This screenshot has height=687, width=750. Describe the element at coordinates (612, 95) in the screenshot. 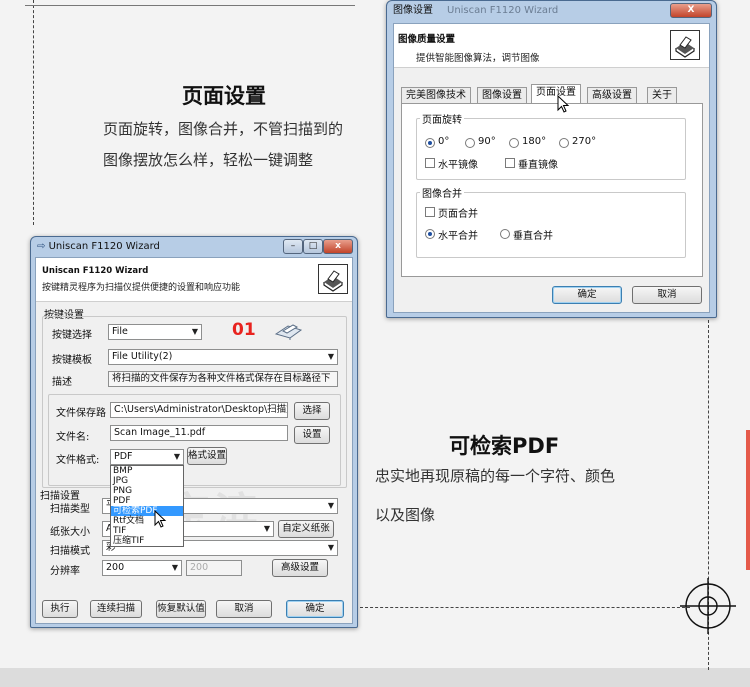

I see `tab-advanced-settings: 高级设置` at that location.